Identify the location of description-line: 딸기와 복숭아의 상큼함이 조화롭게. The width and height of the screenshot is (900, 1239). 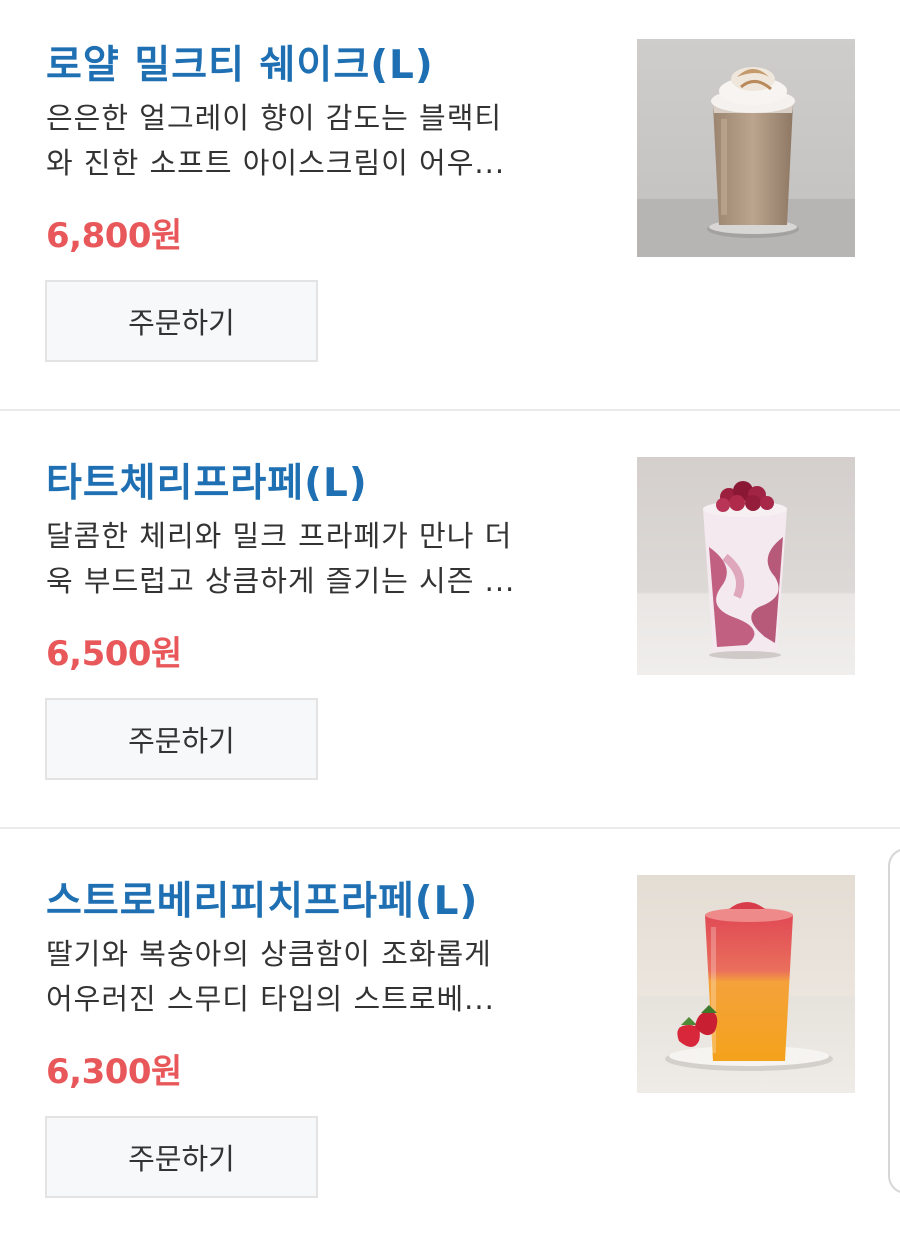
(269, 954).